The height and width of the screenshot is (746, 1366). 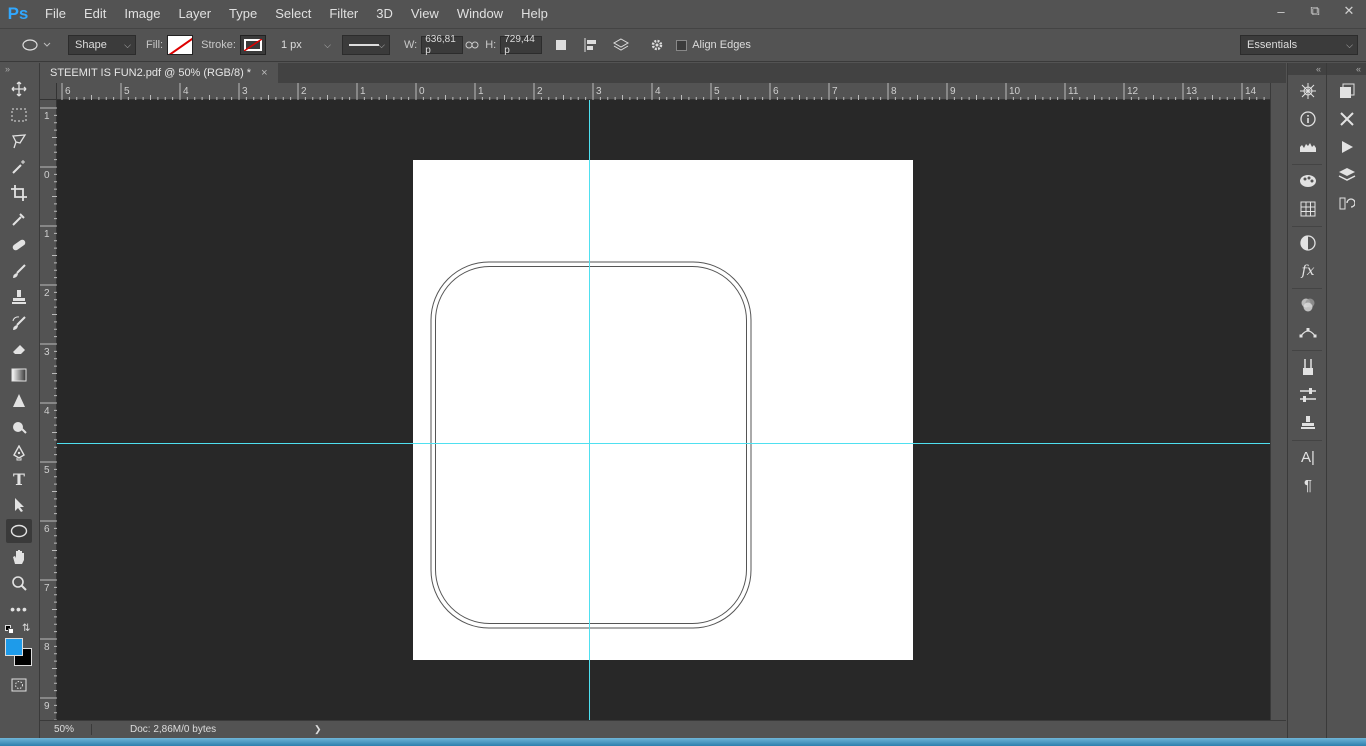 I want to click on channels-panel-button, so click(x=1308, y=305).